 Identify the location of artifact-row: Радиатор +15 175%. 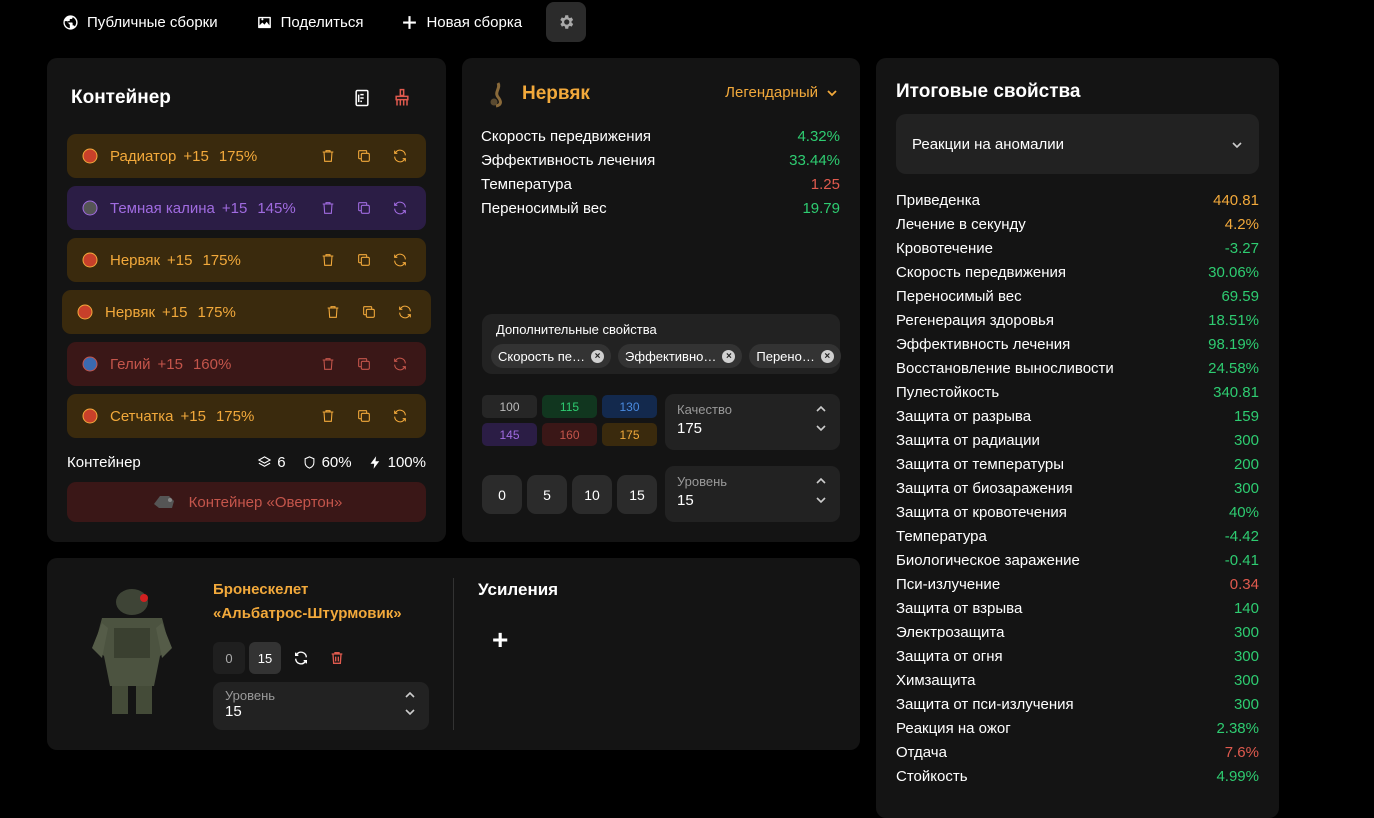
(246, 156).